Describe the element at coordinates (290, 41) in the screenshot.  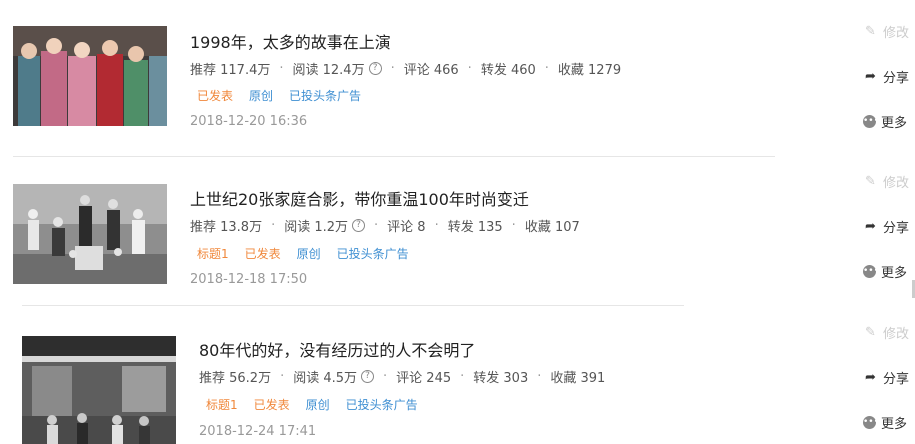
I see `article-title: 1998年，太多的故事在上演` at that location.